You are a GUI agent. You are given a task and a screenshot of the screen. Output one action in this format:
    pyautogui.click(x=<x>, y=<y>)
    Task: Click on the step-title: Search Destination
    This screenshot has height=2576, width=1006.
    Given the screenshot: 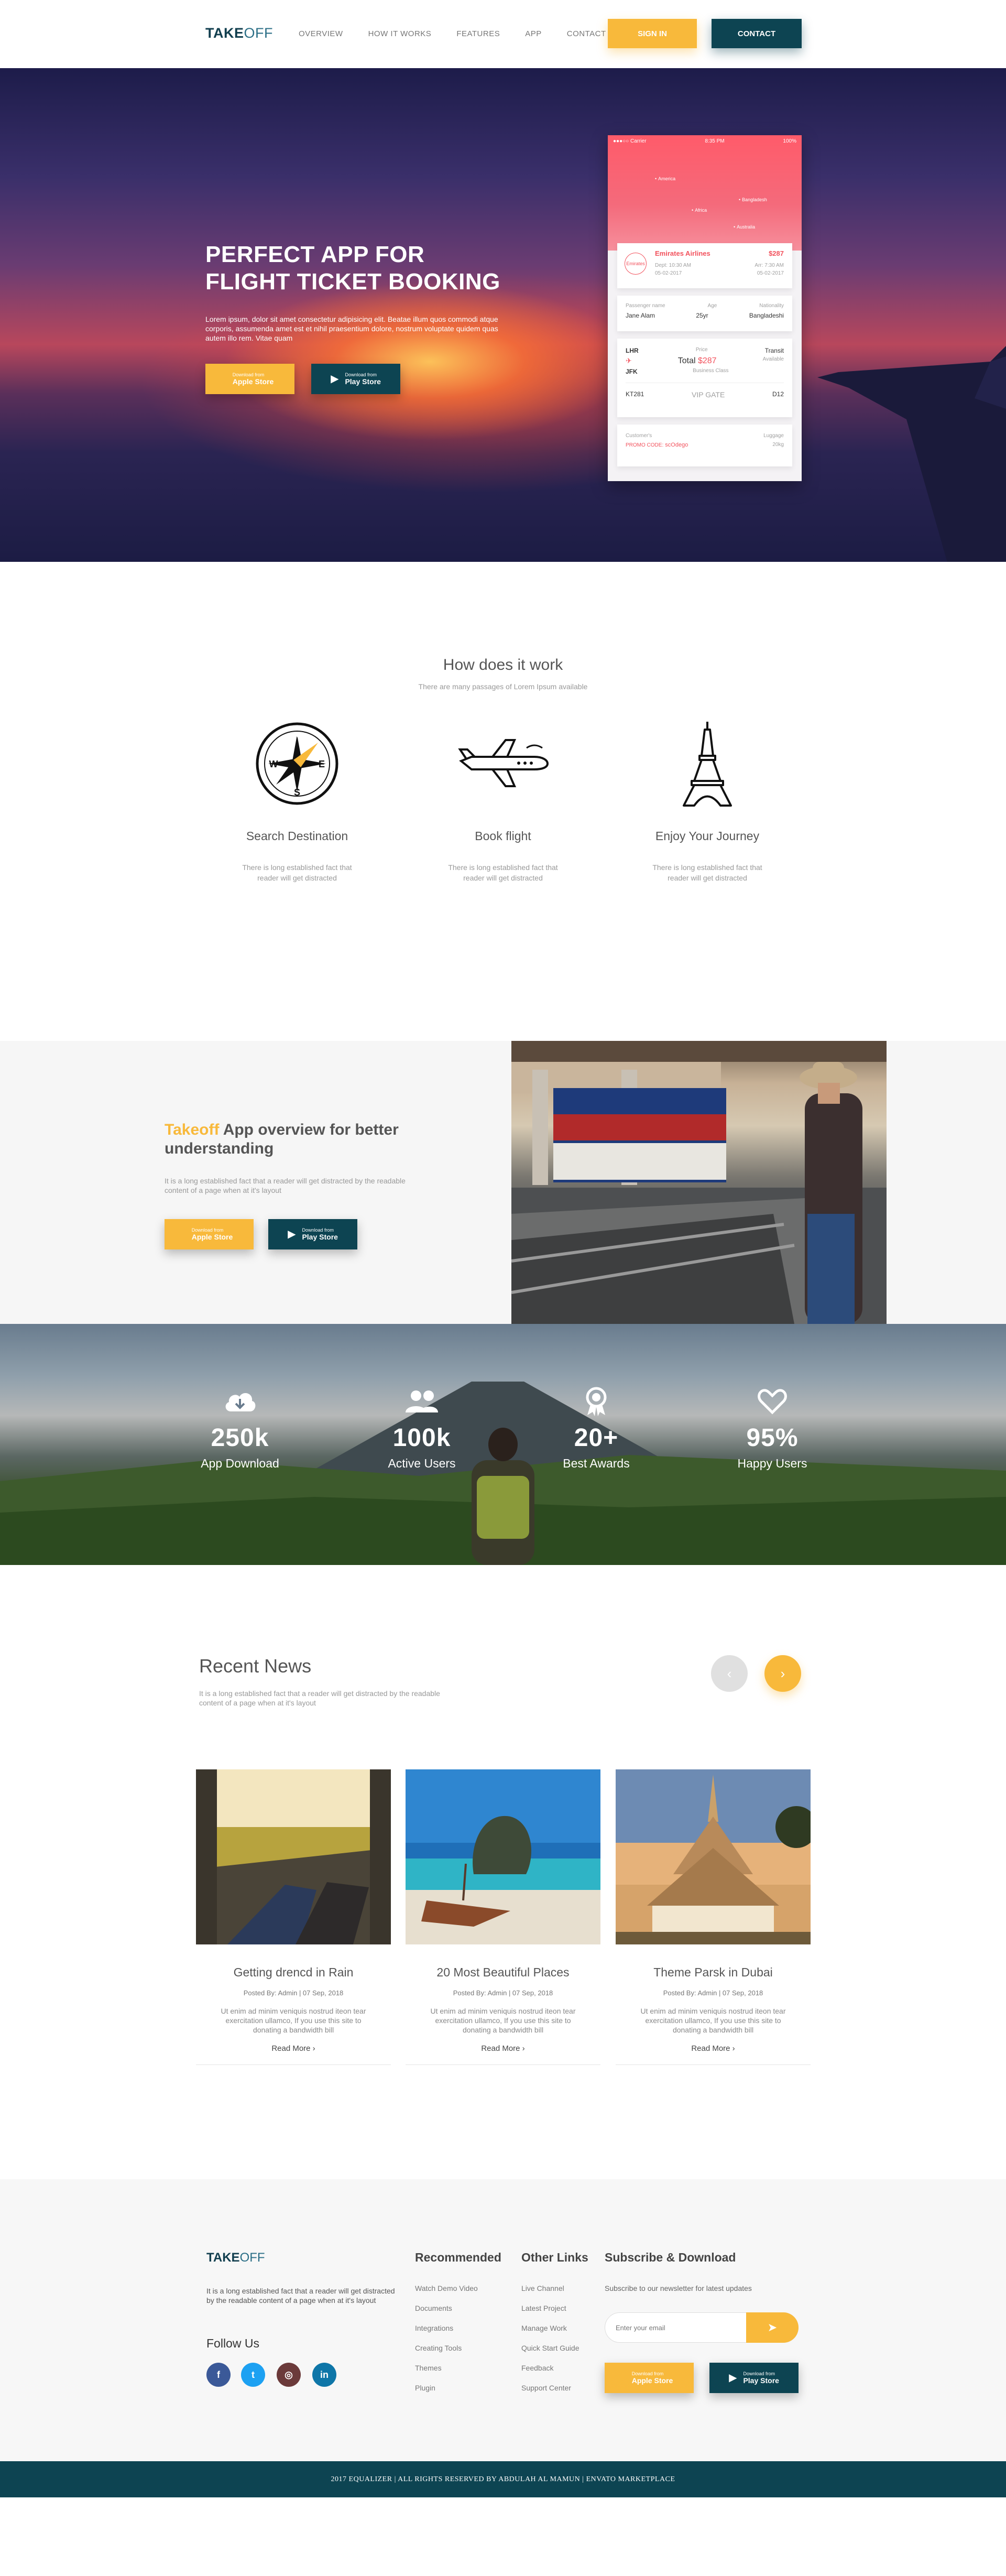 What is the action you would take?
    pyautogui.click(x=297, y=836)
    